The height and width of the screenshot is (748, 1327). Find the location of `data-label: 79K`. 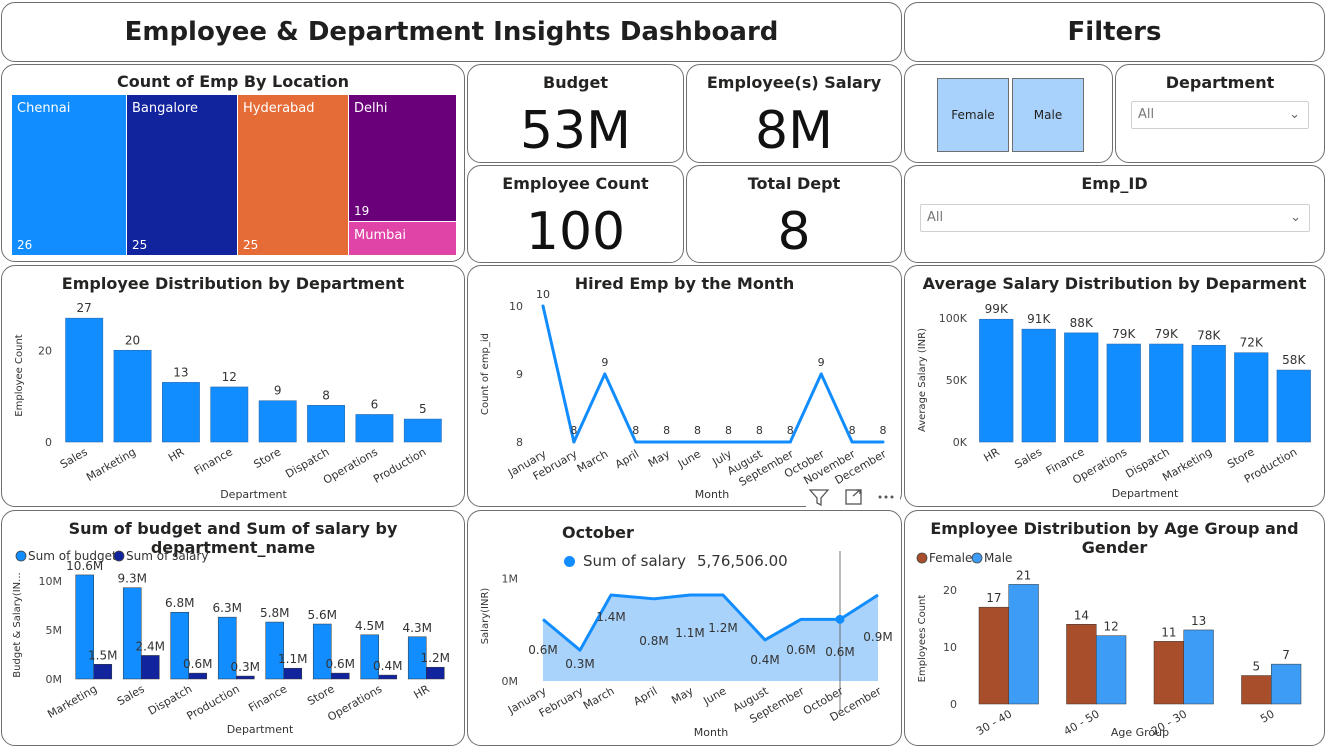

data-label: 79K is located at coordinates (1124, 334).